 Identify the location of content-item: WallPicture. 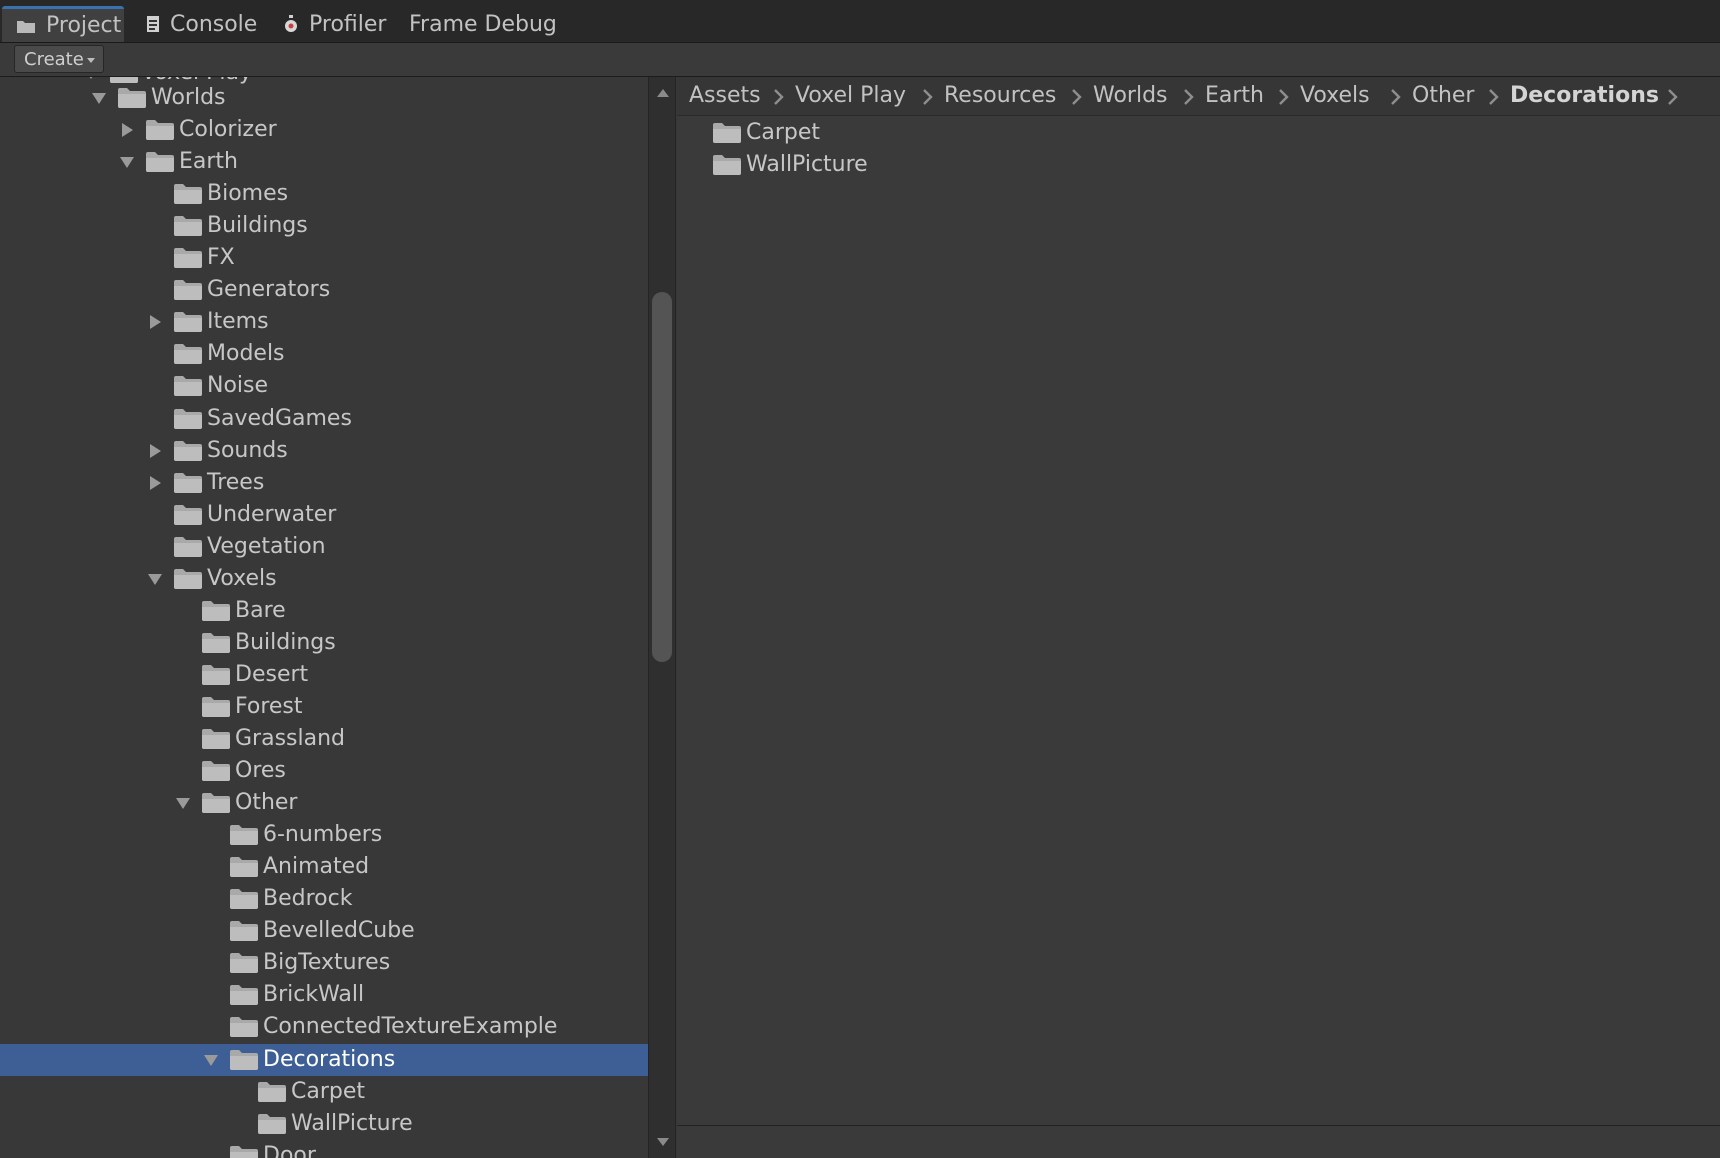
(1198, 165).